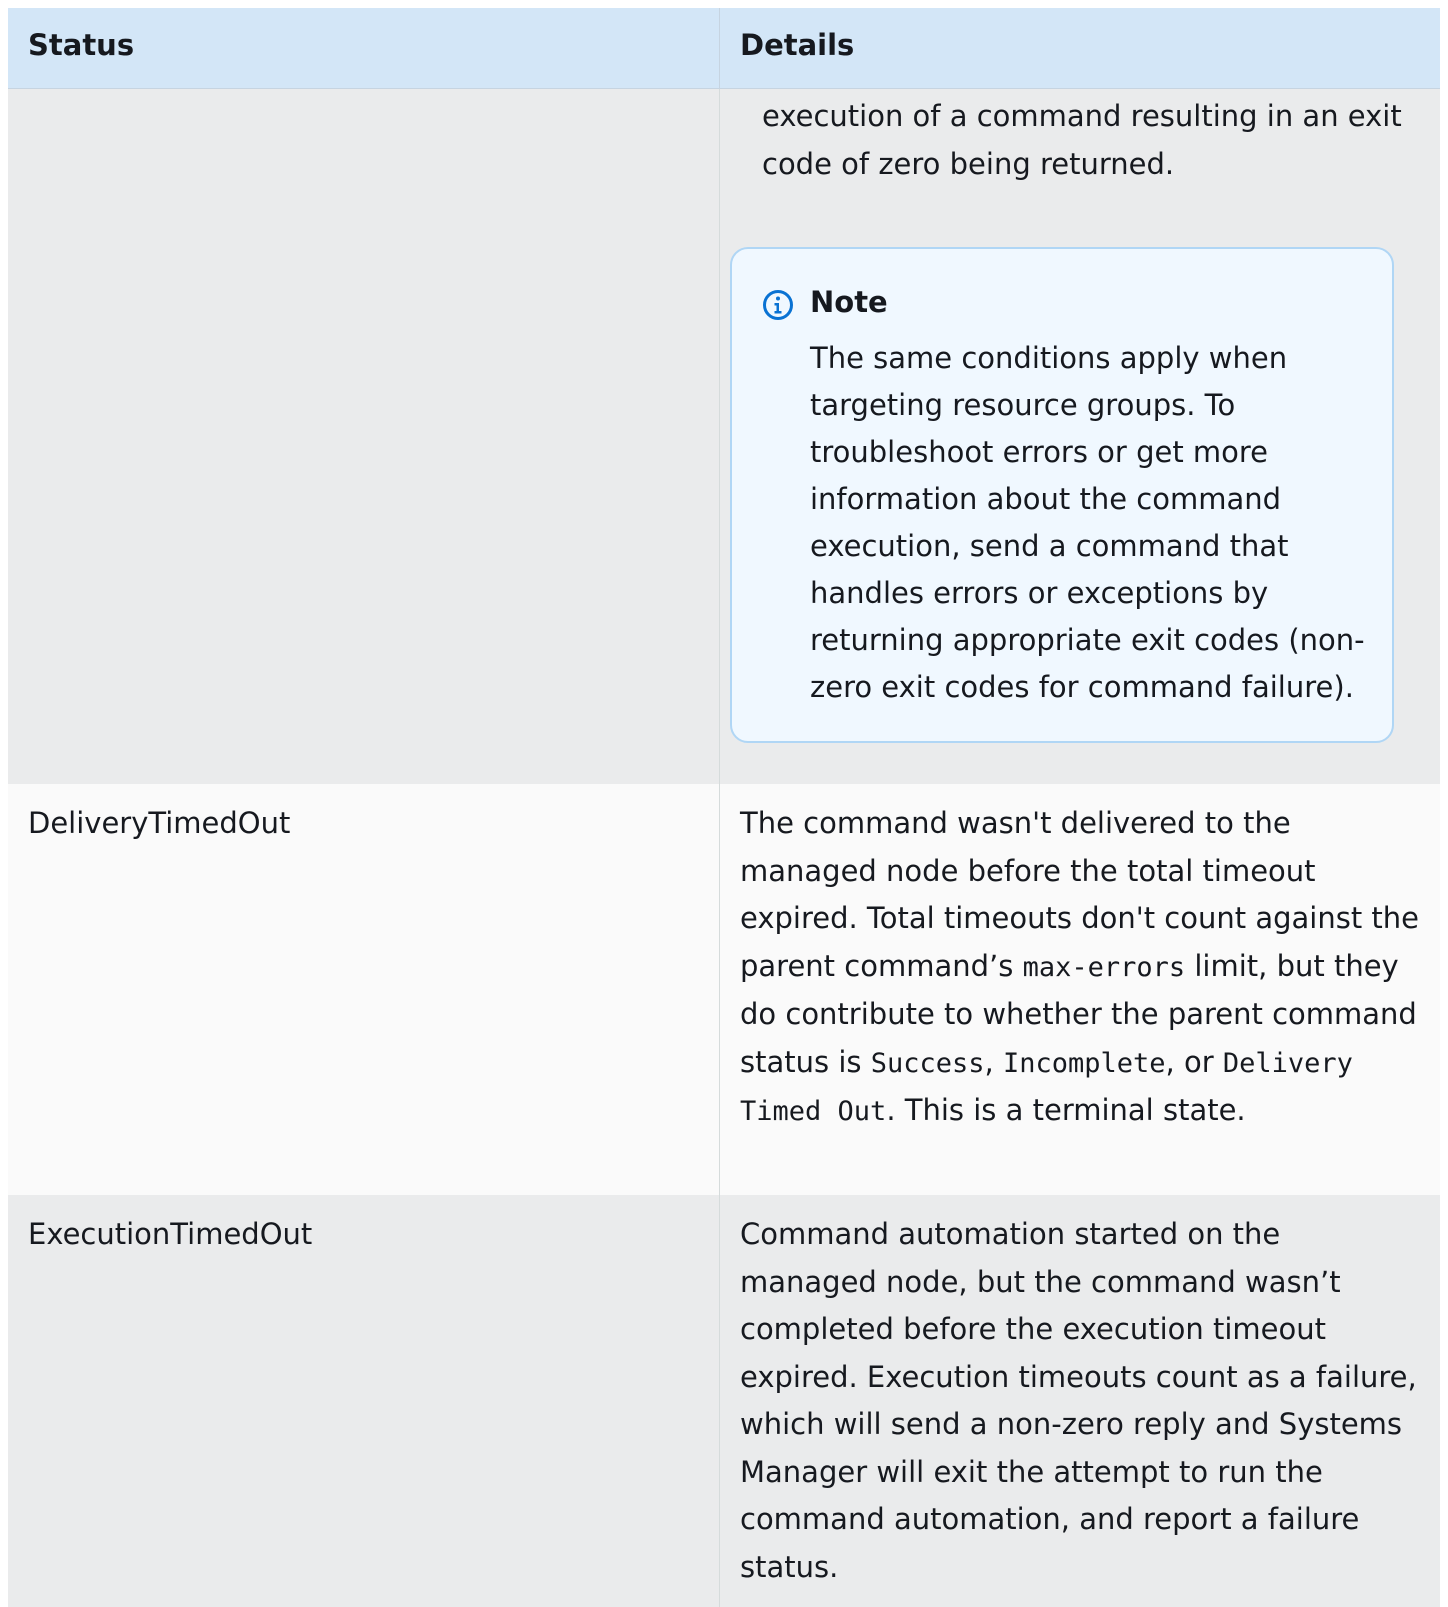  What do you see at coordinates (364, 989) in the screenshot?
I see `status-delivery-timed-out: DeliveryTimedOut` at bounding box center [364, 989].